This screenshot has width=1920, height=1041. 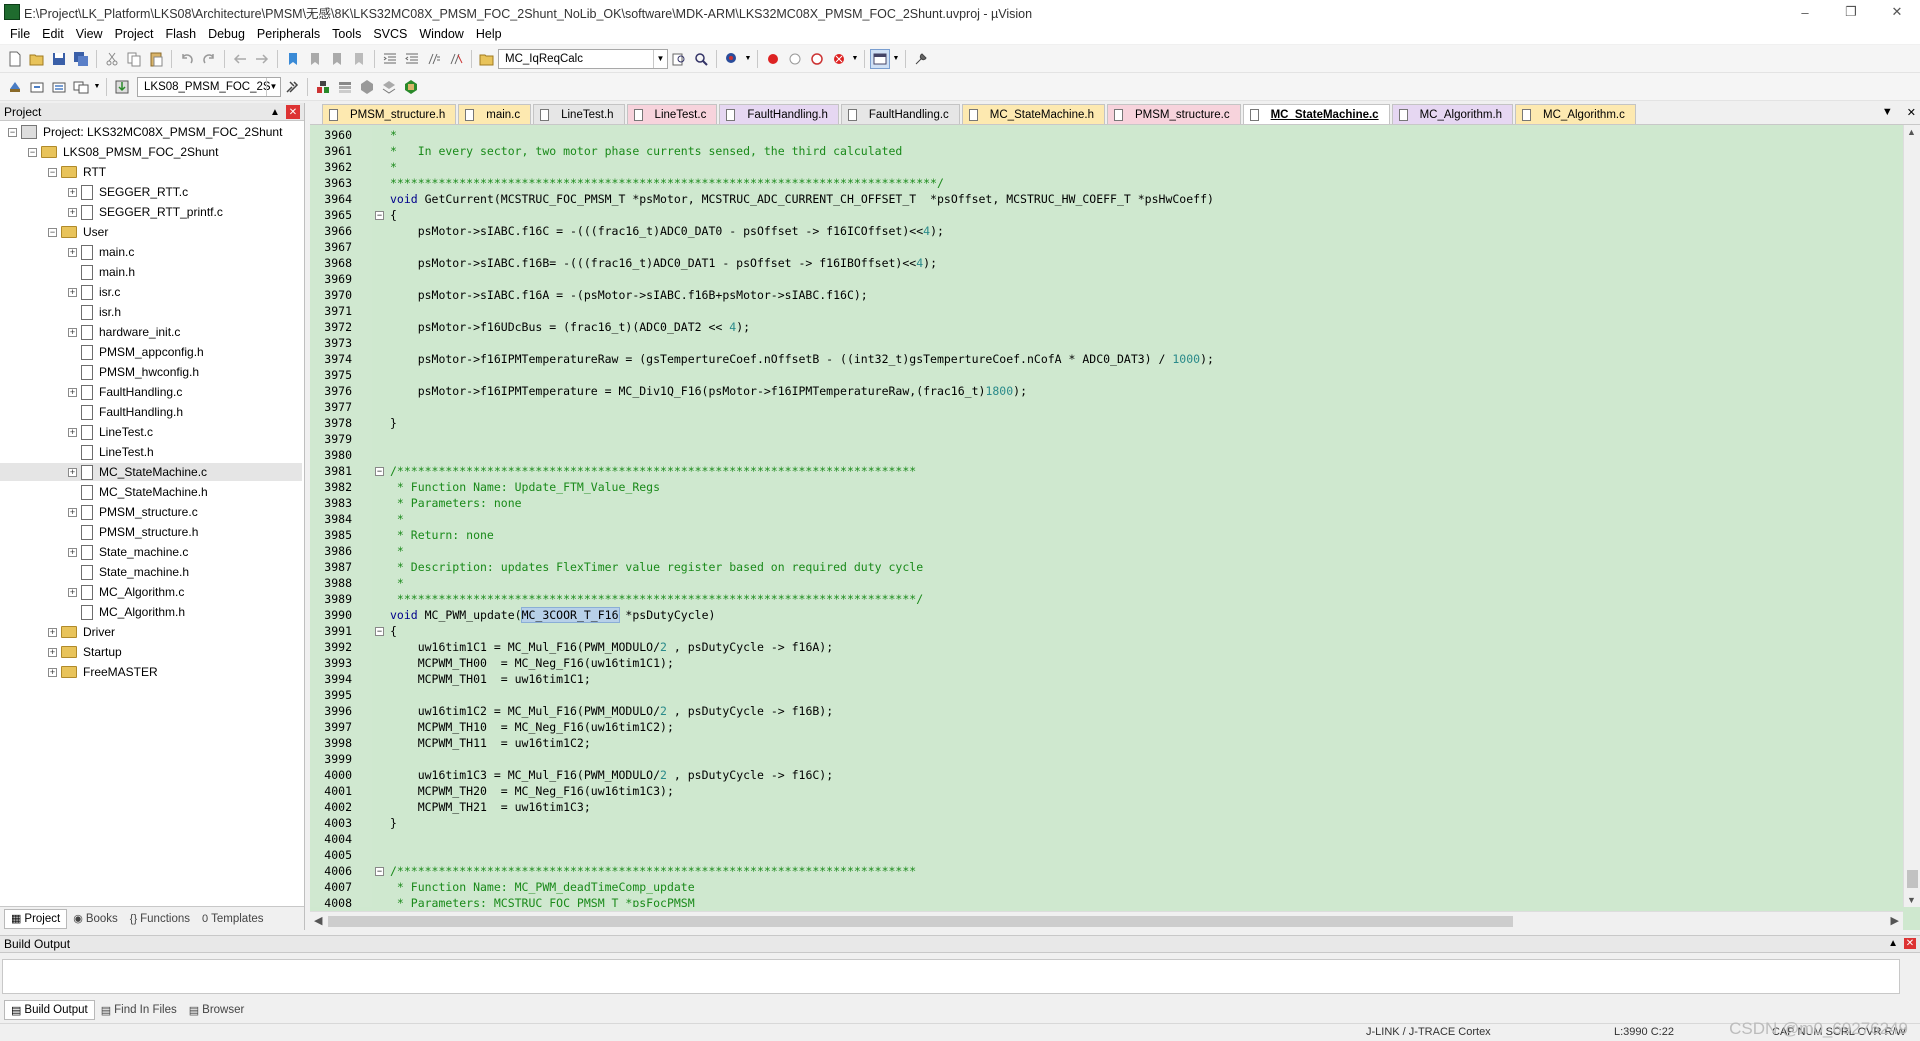 I want to click on tab-browser: ▤ Browser, so click(x=217, y=1010).